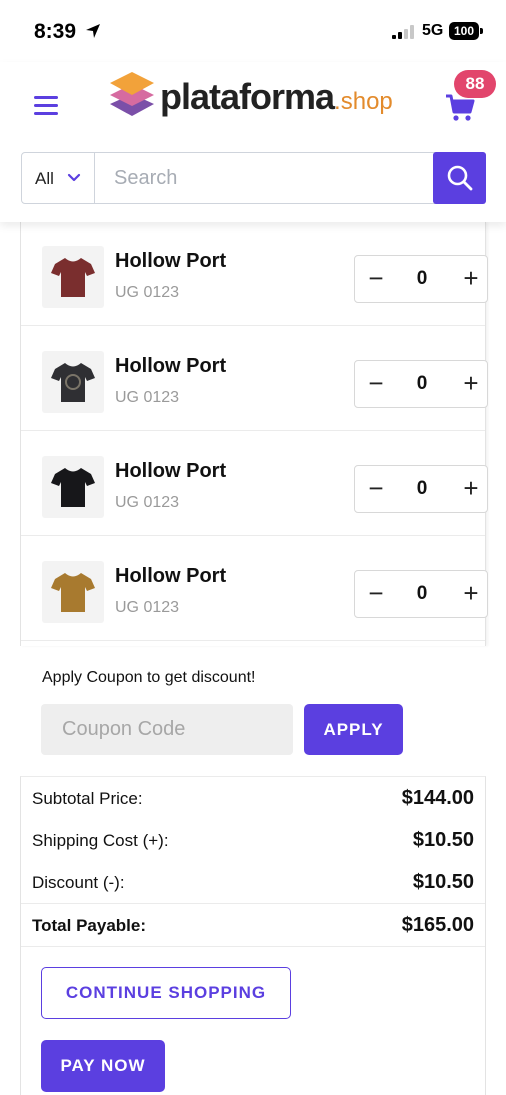  What do you see at coordinates (443, 840) in the screenshot?
I see `shipping-value: $10.50` at bounding box center [443, 840].